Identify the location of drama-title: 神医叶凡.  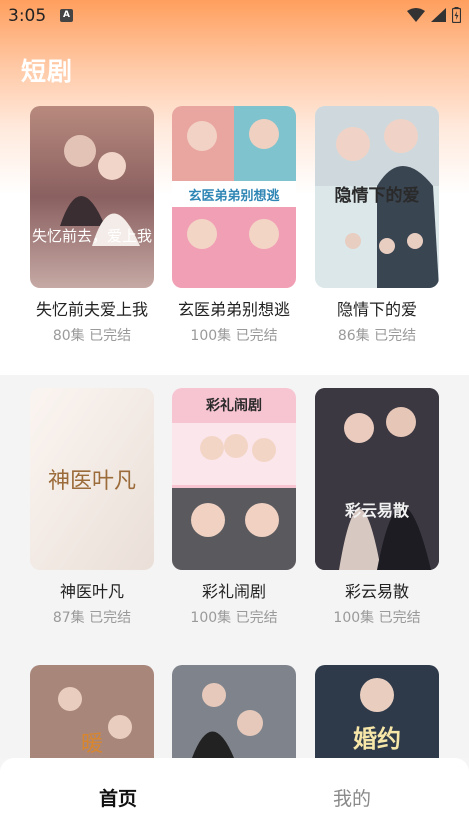
(91, 591).